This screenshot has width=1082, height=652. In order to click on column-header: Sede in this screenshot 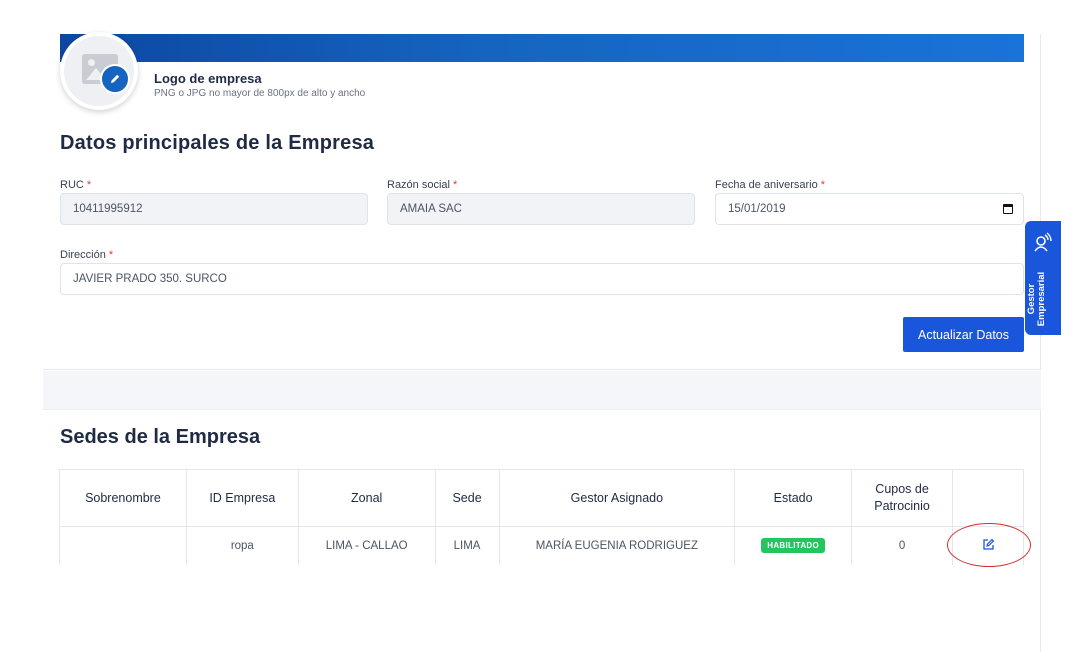, I will do `click(467, 498)`.